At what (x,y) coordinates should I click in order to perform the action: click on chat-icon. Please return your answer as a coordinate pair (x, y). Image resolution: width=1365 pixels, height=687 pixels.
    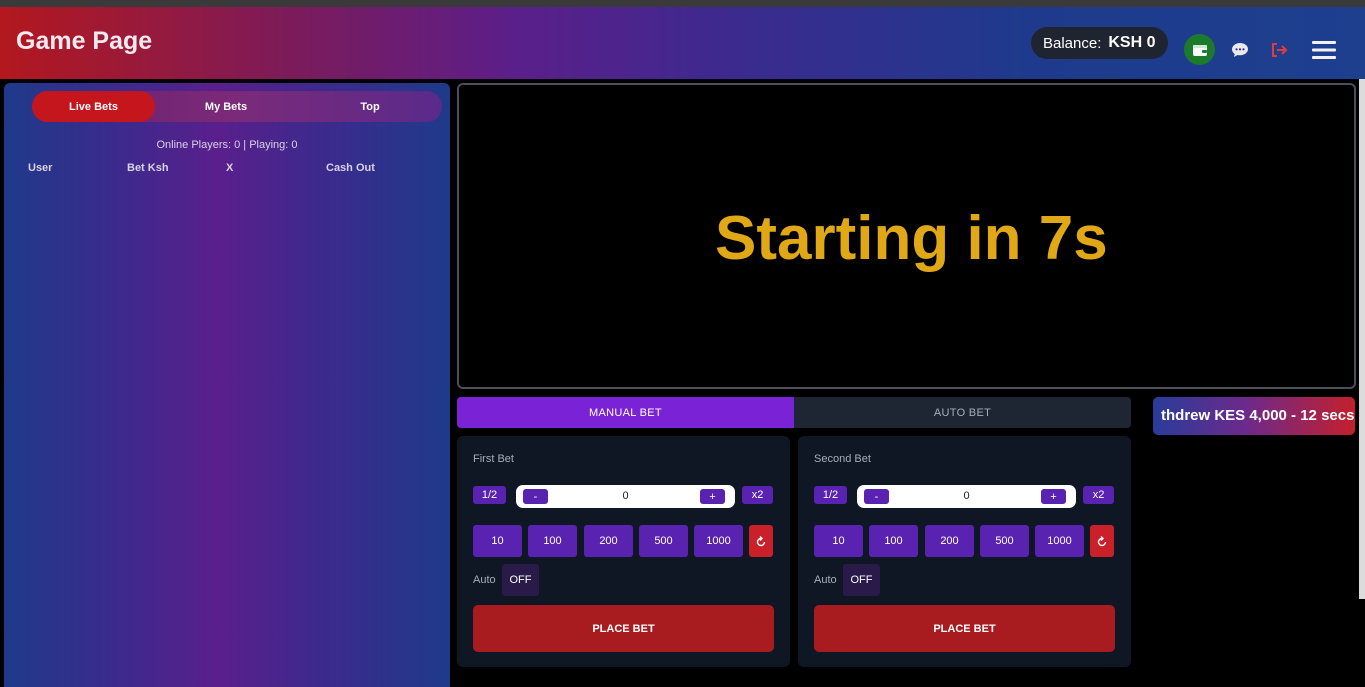
    Looking at the image, I should click on (1240, 50).